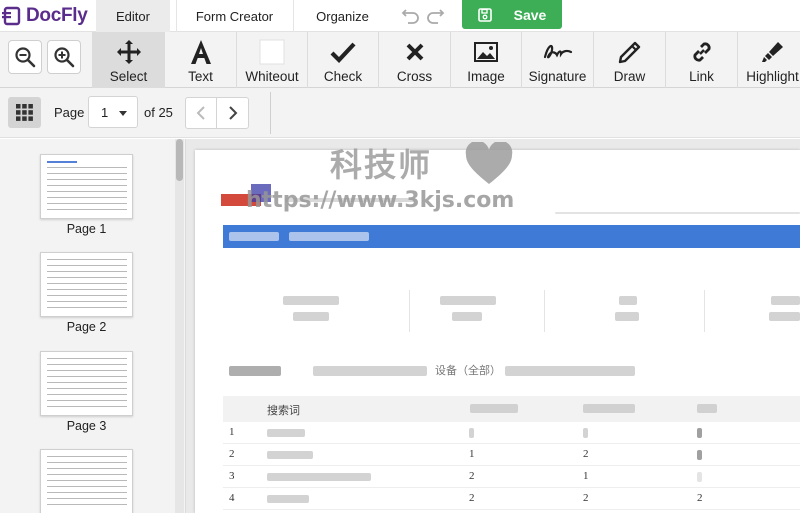 Image resolution: width=800 pixels, height=513 pixels. What do you see at coordinates (232, 432) in the screenshot?
I see `row-number: 1` at bounding box center [232, 432].